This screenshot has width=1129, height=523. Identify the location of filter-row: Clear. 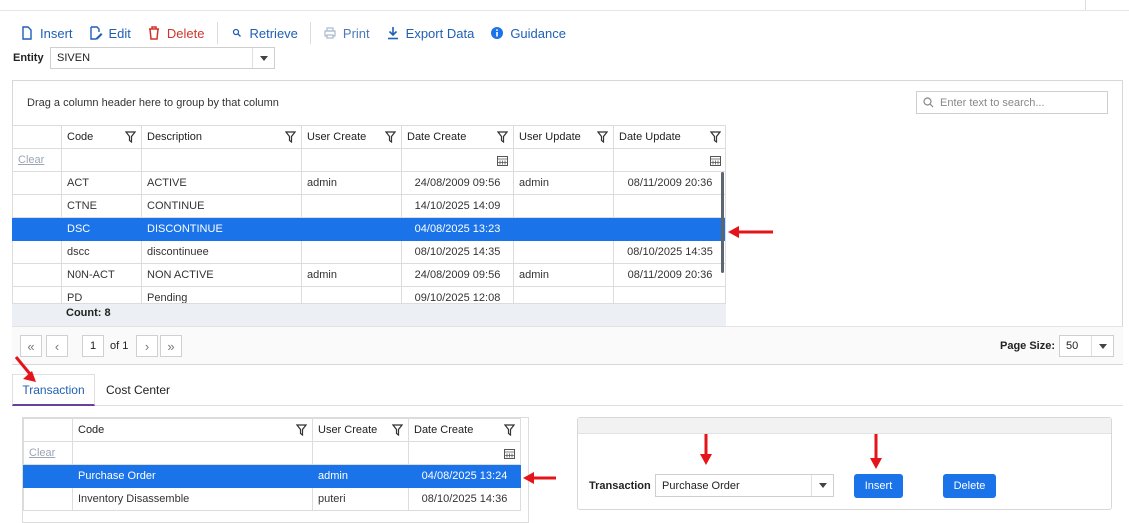
(368, 160).